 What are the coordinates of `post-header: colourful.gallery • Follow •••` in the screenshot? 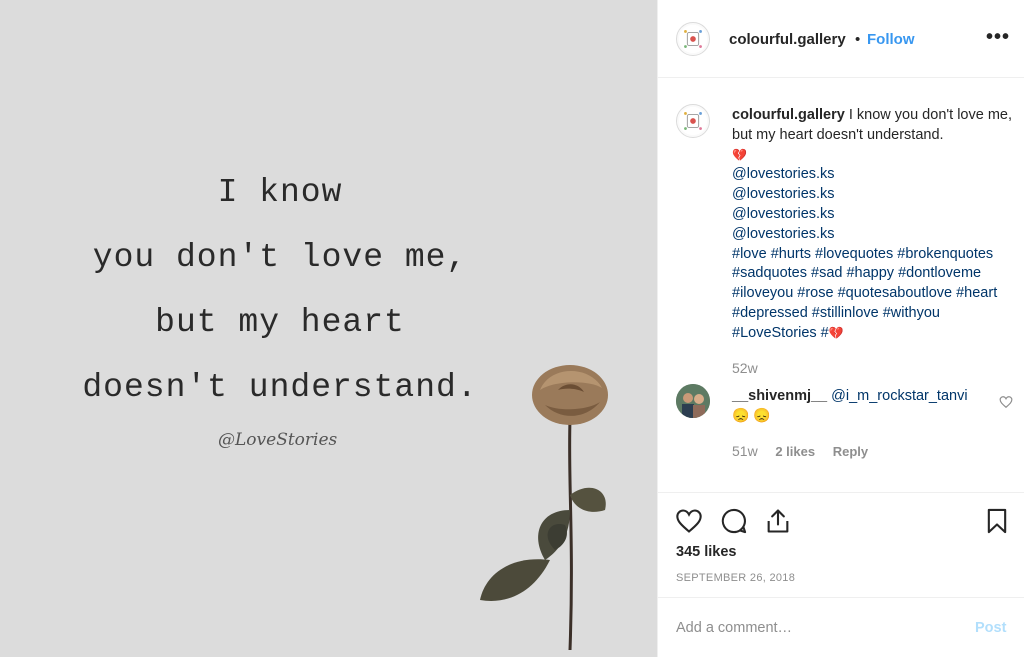 It's located at (841, 39).